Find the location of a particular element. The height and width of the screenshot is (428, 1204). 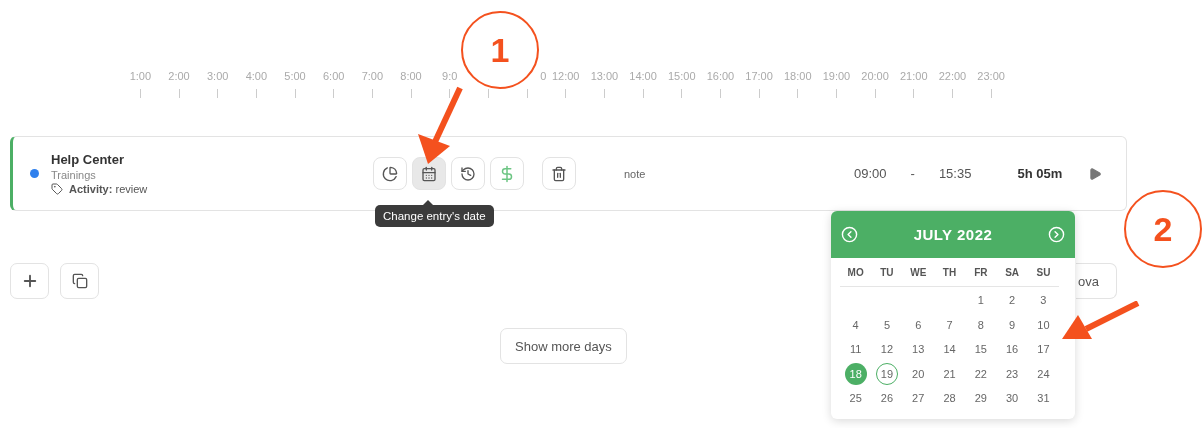

calendar-day: 3 is located at coordinates (1043, 300).